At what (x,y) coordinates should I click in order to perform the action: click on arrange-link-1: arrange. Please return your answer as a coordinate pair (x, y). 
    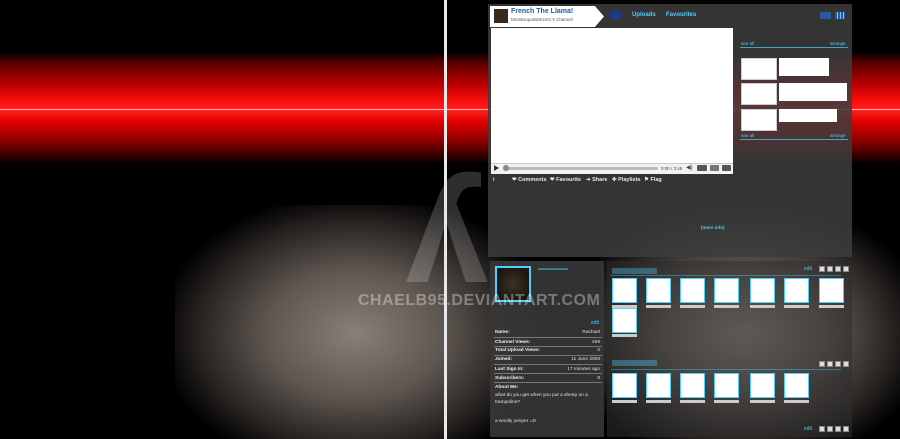
    Looking at the image, I should click on (838, 43).